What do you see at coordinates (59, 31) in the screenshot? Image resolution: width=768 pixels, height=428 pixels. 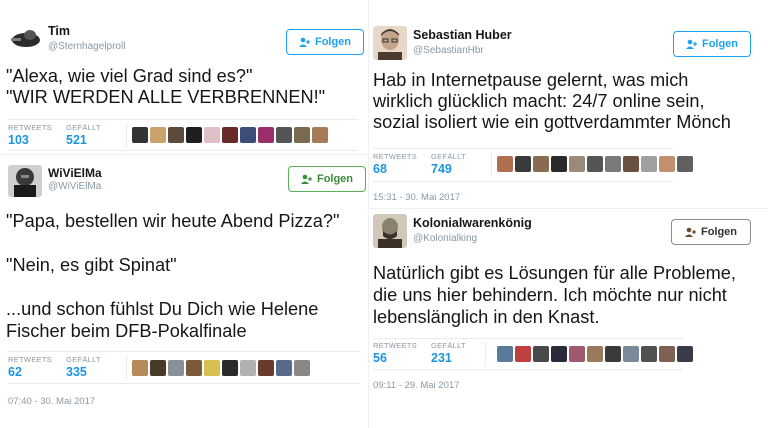 I see `user-name: Tim` at bounding box center [59, 31].